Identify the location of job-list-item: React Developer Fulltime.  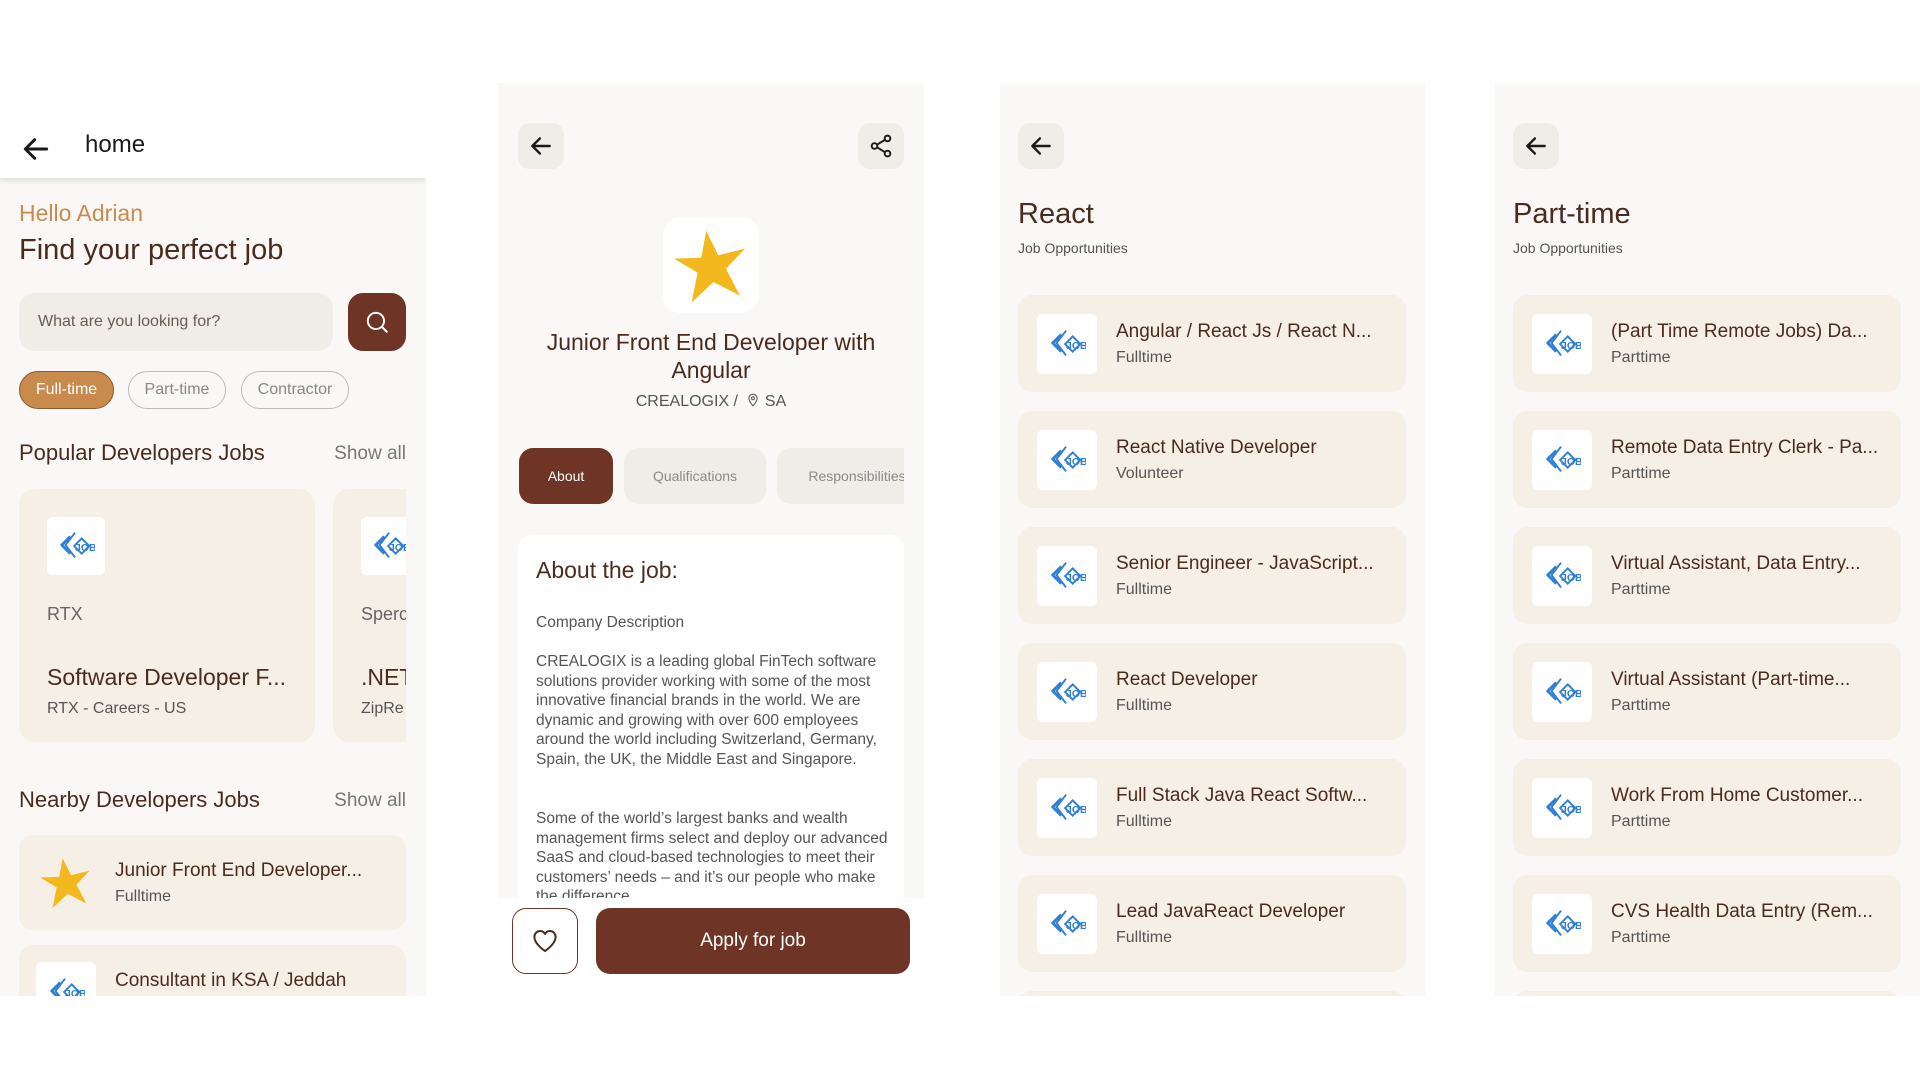
(1212, 691).